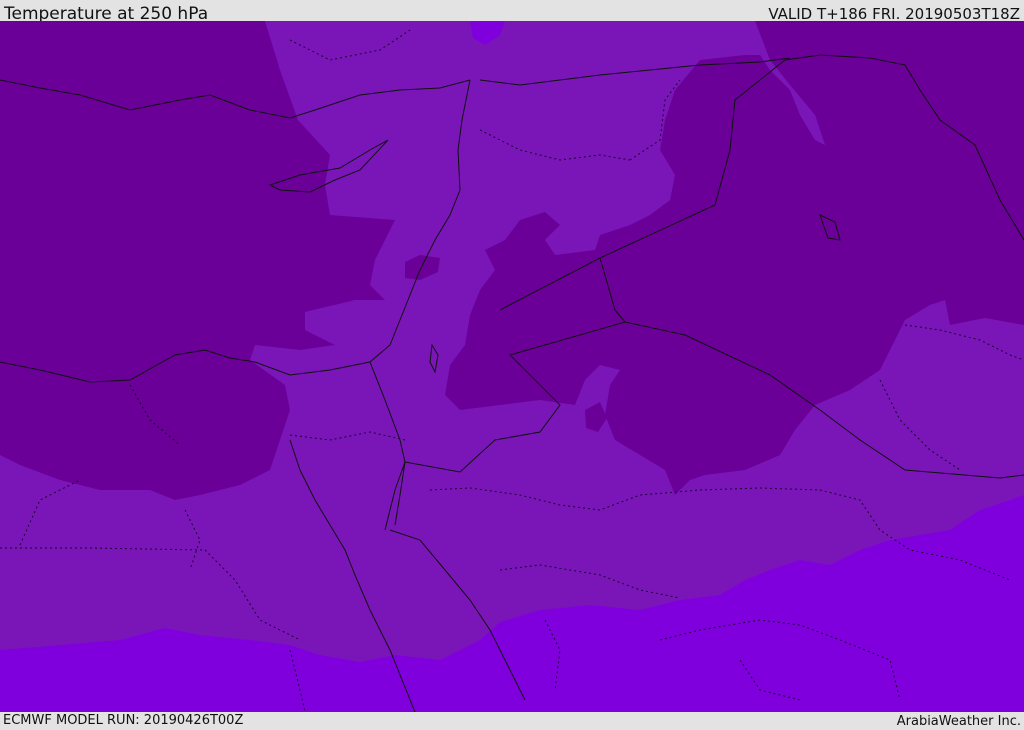  What do you see at coordinates (958, 721) in the screenshot?
I see `credit-label: ArabiaWeather Inc.` at bounding box center [958, 721].